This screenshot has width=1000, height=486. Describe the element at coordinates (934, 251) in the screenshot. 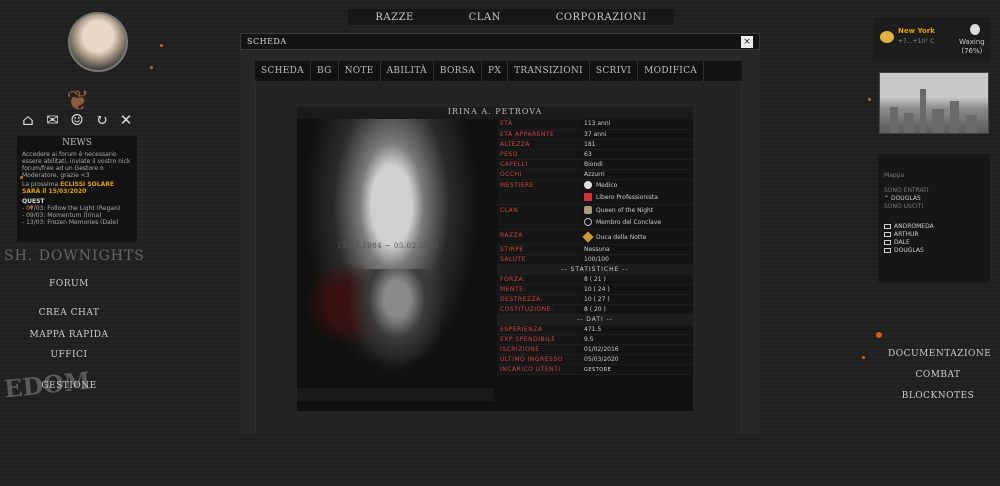

I see `online-user: DOUGLAS` at that location.